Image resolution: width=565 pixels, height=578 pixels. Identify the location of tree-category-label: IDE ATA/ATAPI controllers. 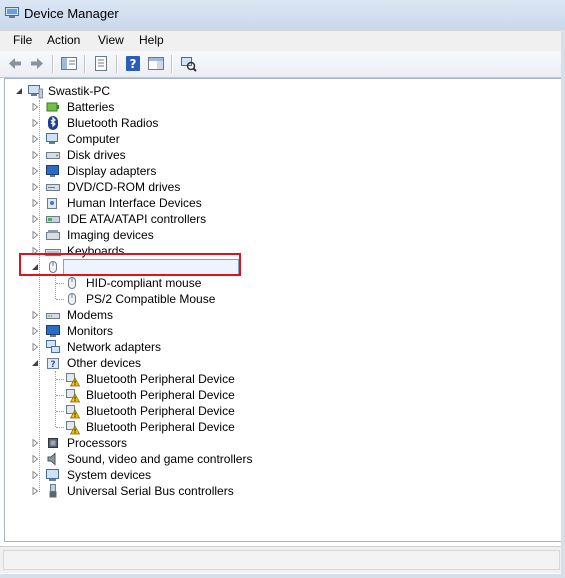
(137, 219).